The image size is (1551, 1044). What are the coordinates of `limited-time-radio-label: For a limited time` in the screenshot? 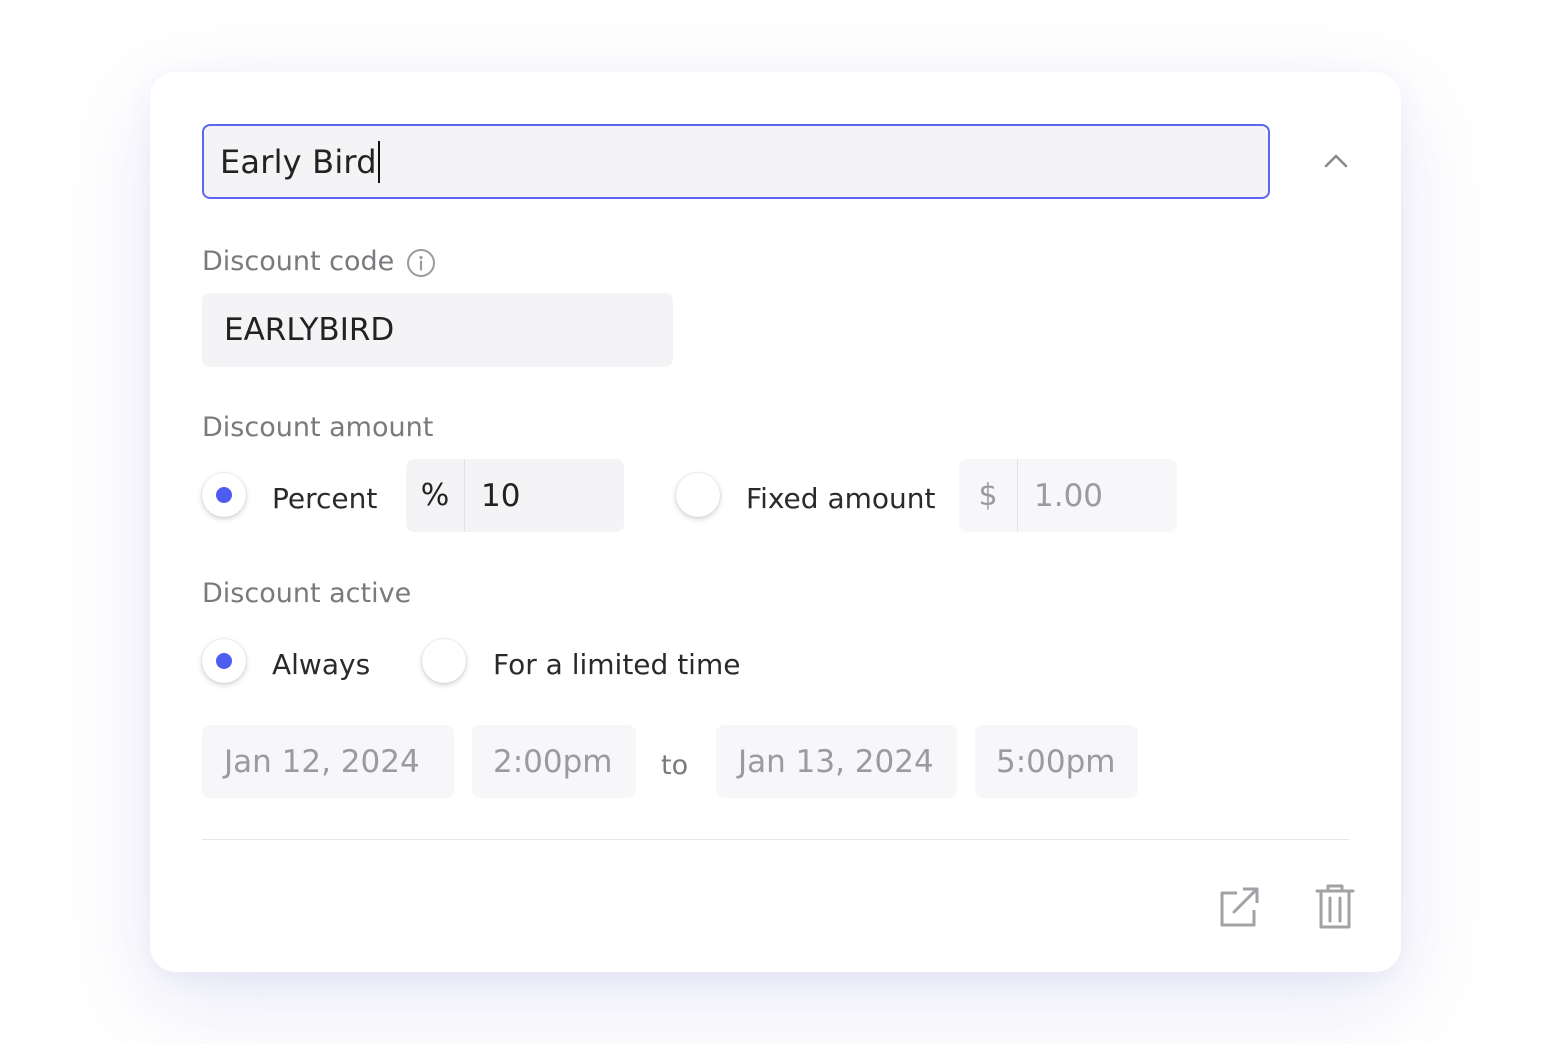 It's located at (616, 664).